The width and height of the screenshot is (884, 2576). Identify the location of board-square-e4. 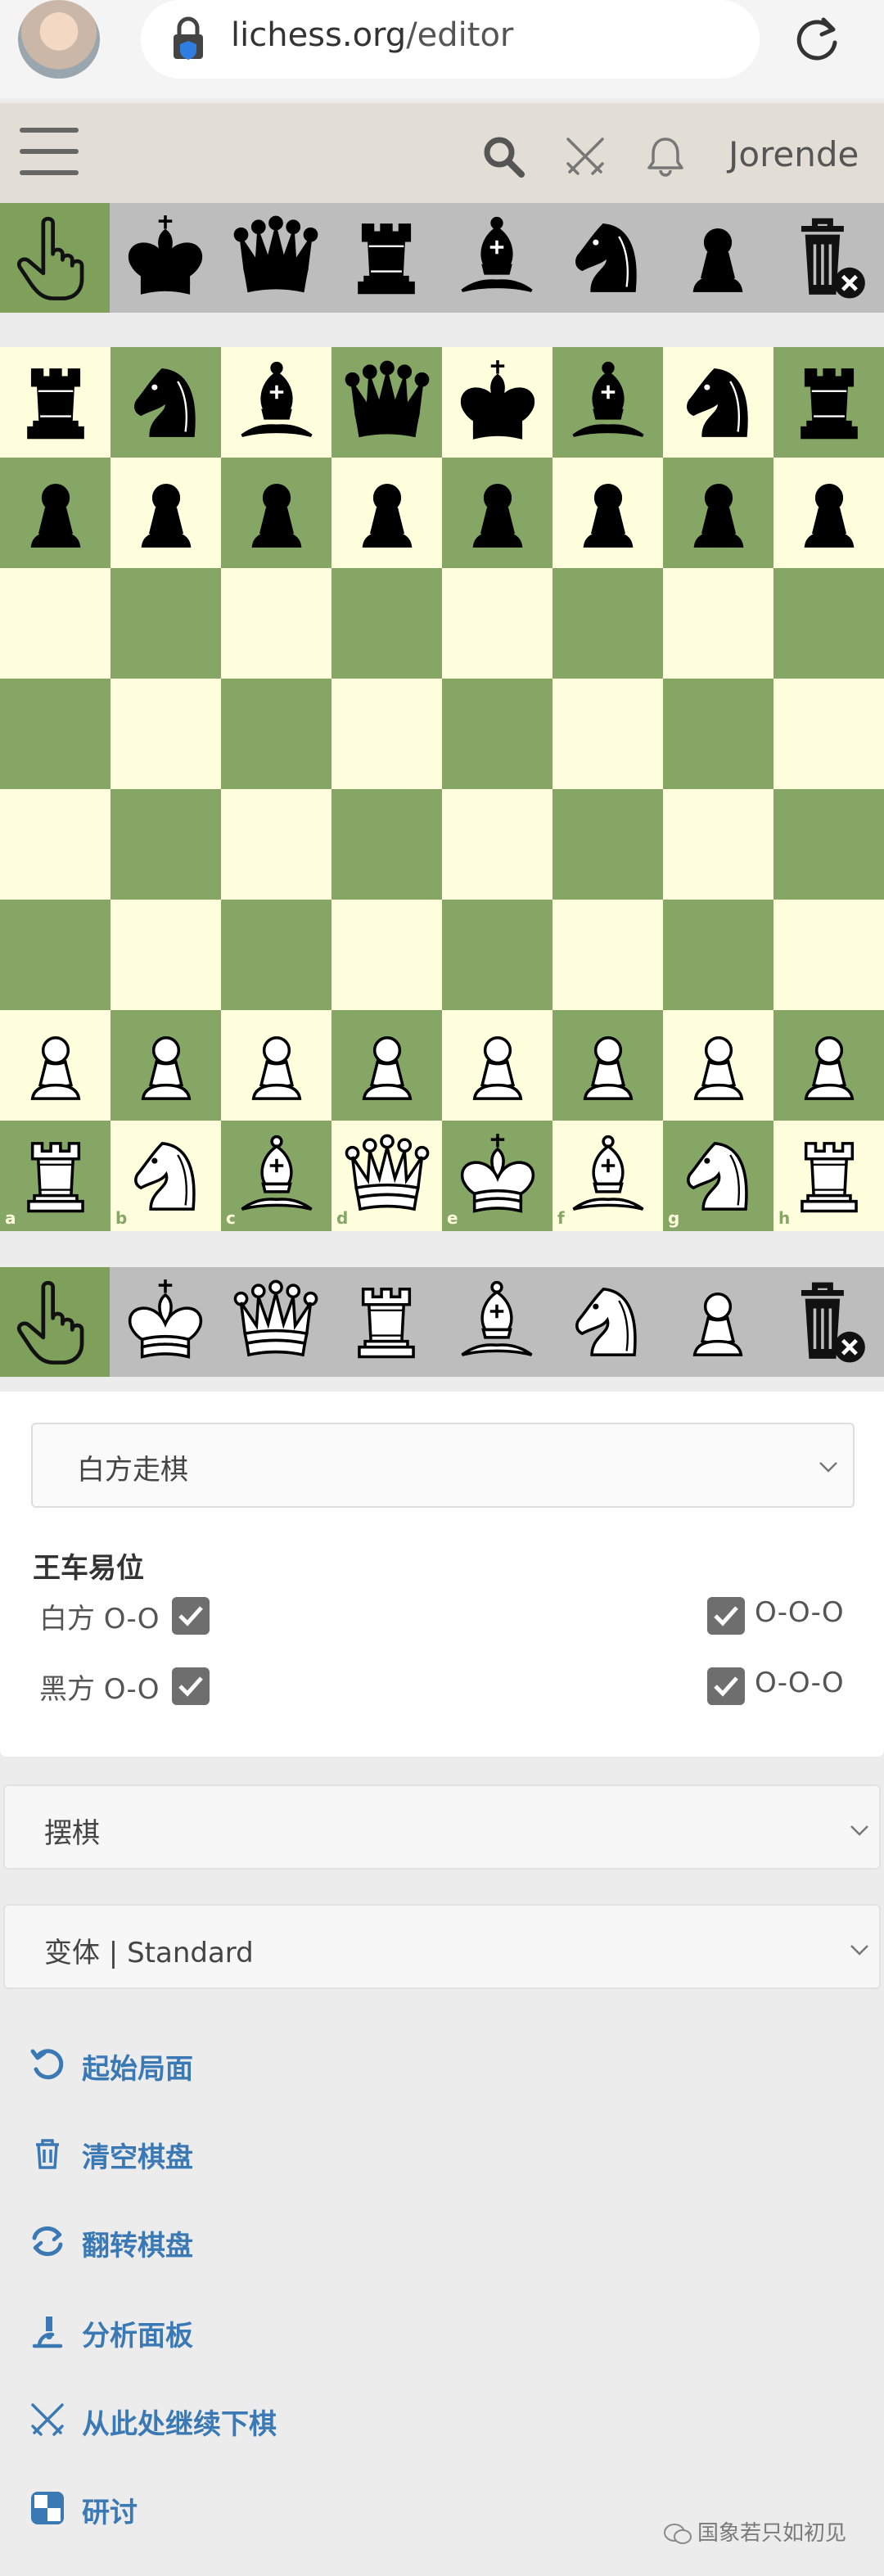
(497, 844).